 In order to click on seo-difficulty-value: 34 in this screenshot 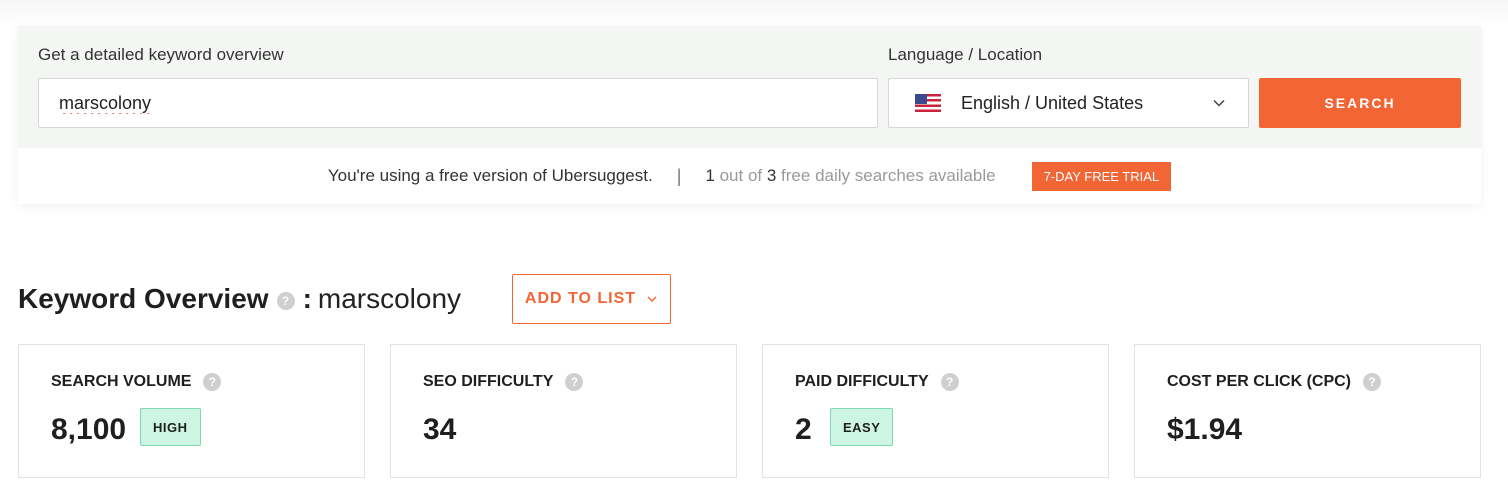, I will do `click(440, 429)`.